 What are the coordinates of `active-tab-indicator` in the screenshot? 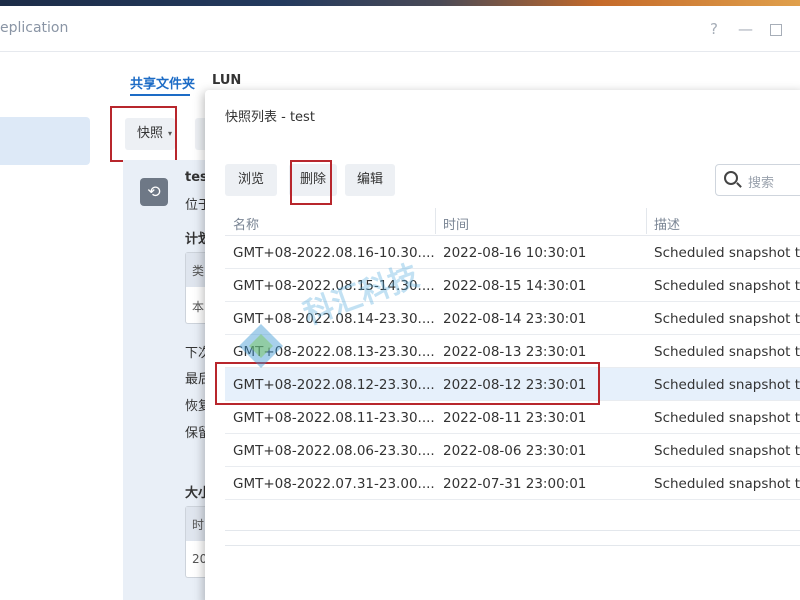 It's located at (160, 95).